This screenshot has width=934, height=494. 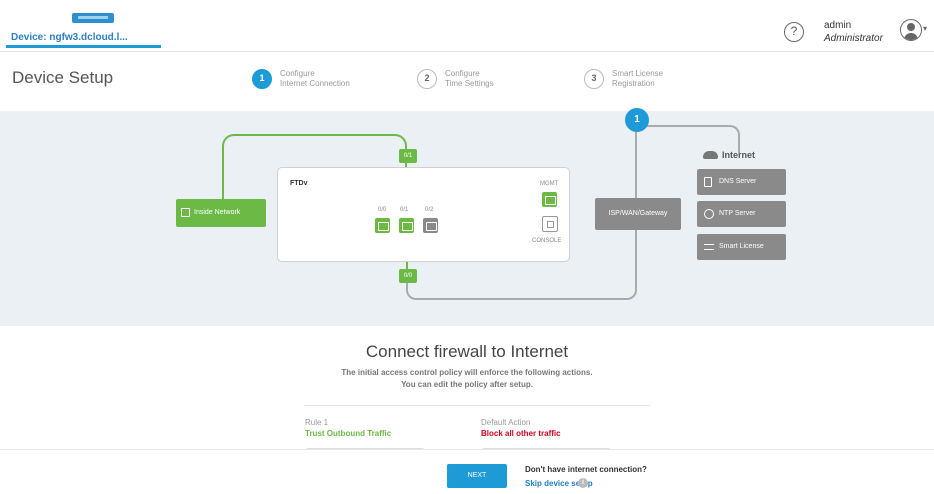 What do you see at coordinates (586, 469) in the screenshot?
I see `no-connection-text: Don't have internet connection?` at bounding box center [586, 469].